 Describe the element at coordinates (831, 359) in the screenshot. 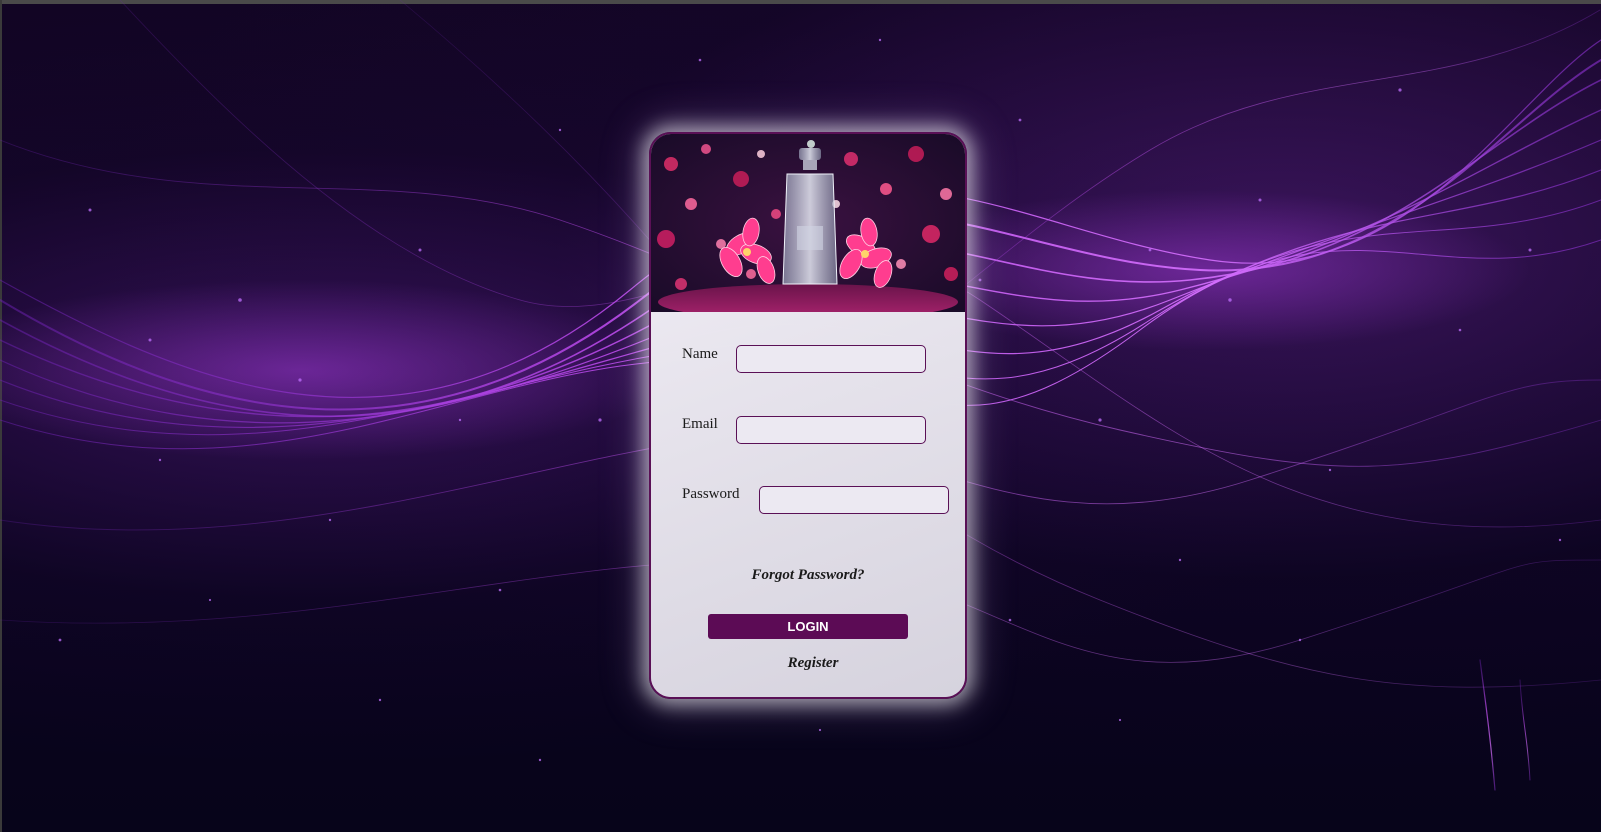

I see `name-field` at that location.